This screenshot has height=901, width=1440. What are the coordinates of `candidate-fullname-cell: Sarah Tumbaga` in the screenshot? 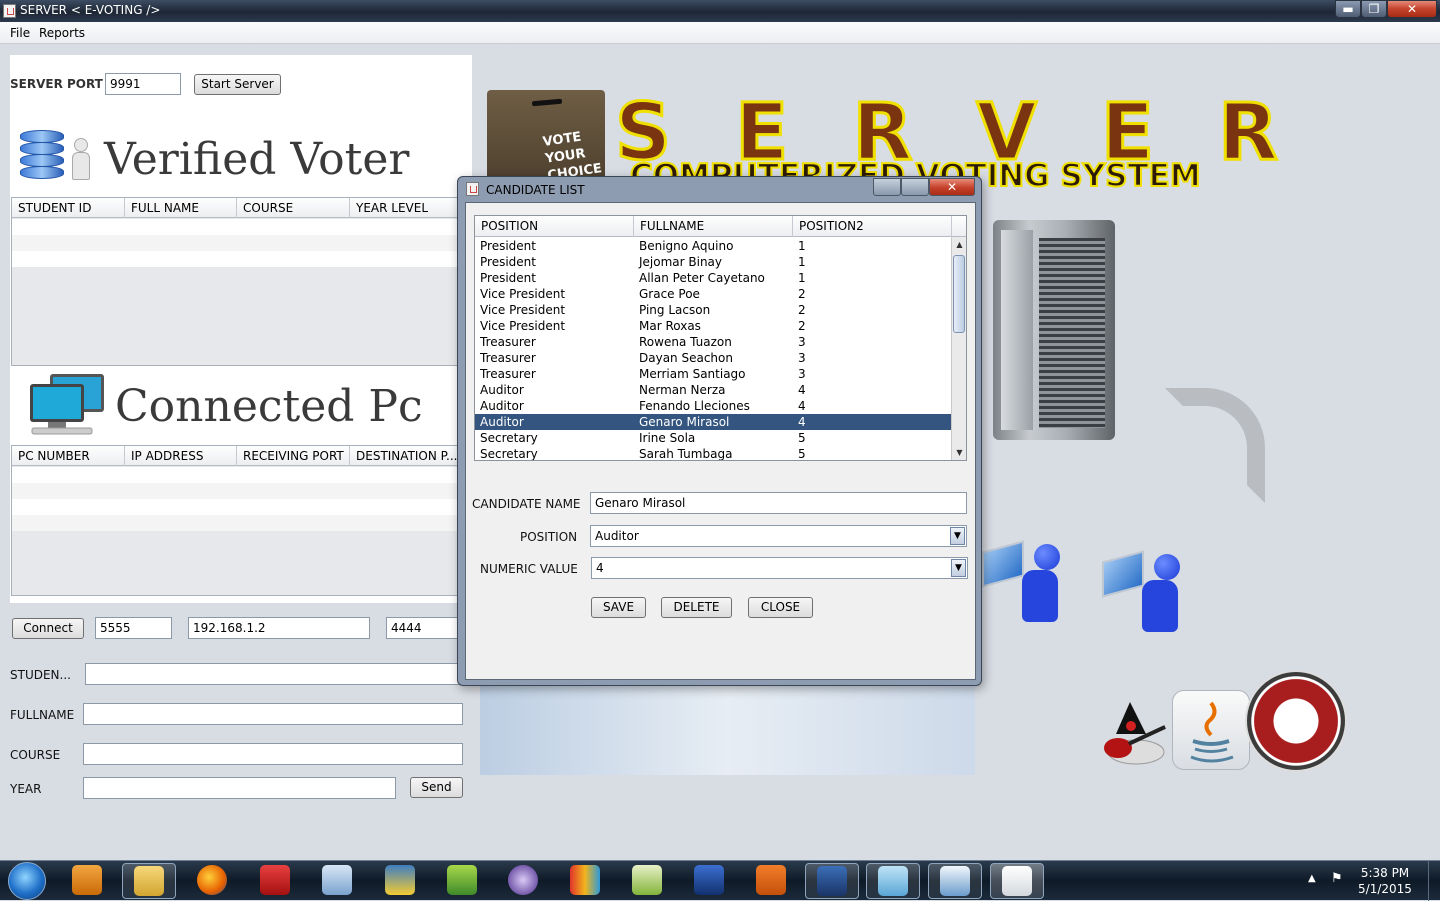 It's located at (686, 454).